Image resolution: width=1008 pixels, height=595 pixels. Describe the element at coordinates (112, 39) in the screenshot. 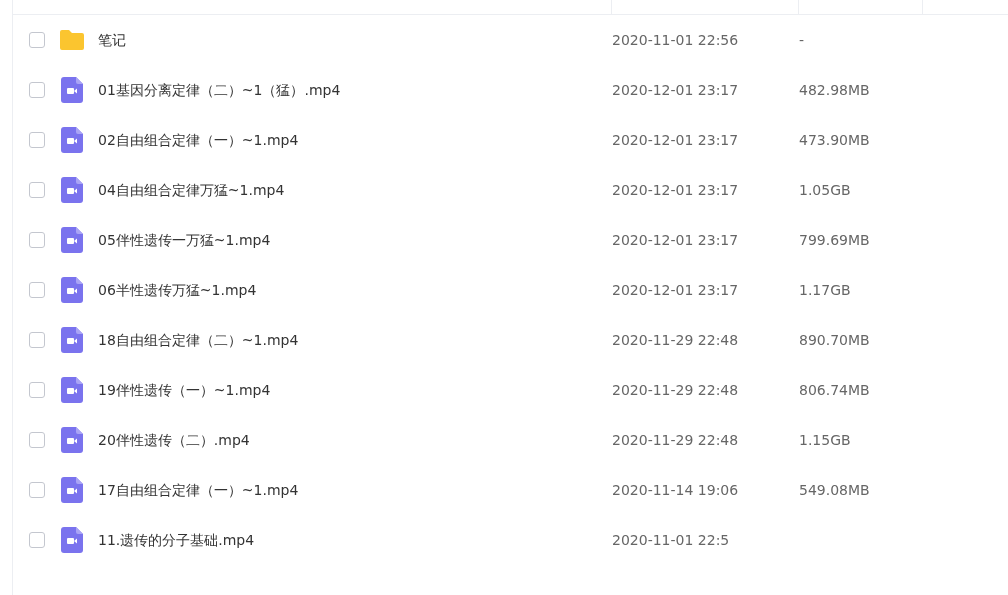

I see `file-name: 笔记` at that location.